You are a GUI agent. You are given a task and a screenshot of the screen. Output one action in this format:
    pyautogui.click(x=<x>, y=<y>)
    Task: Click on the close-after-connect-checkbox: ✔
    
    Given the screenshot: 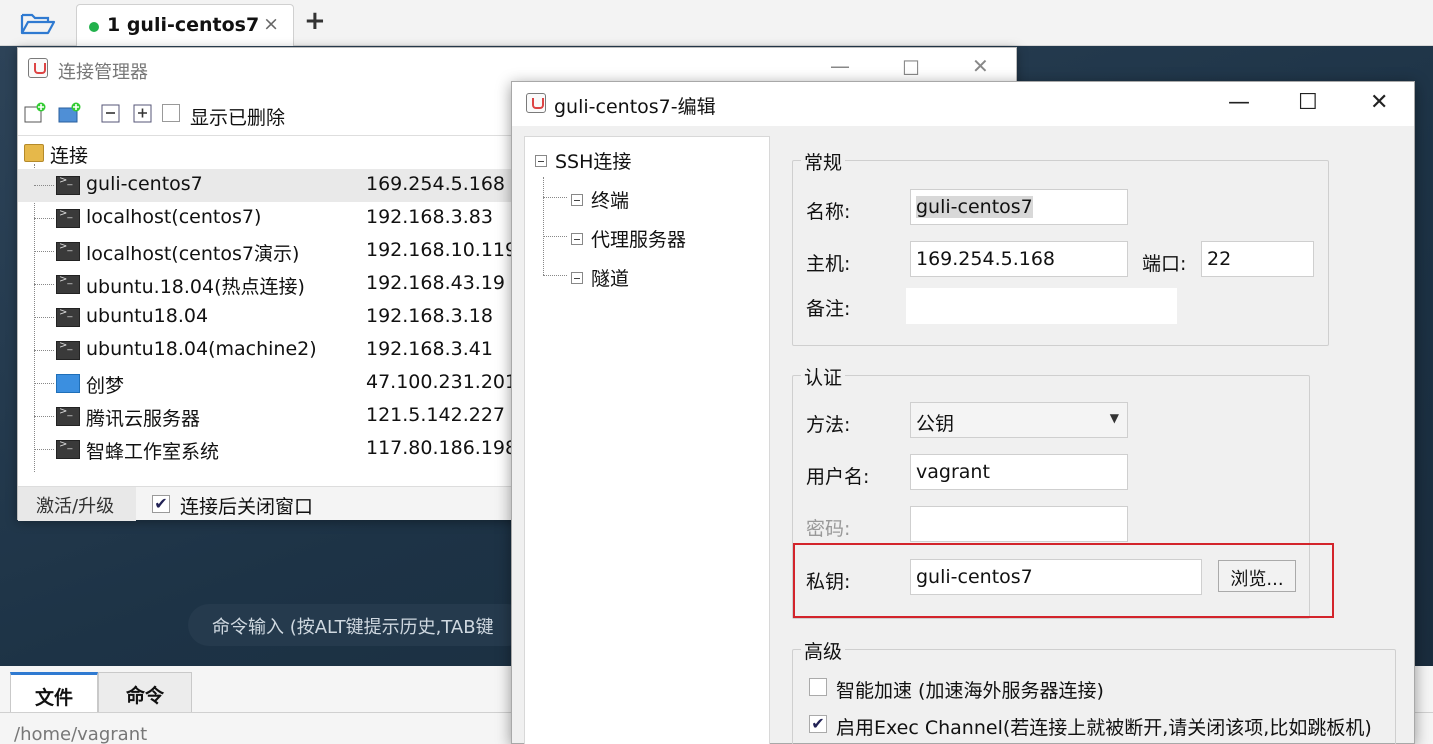 What is the action you would take?
    pyautogui.click(x=161, y=504)
    